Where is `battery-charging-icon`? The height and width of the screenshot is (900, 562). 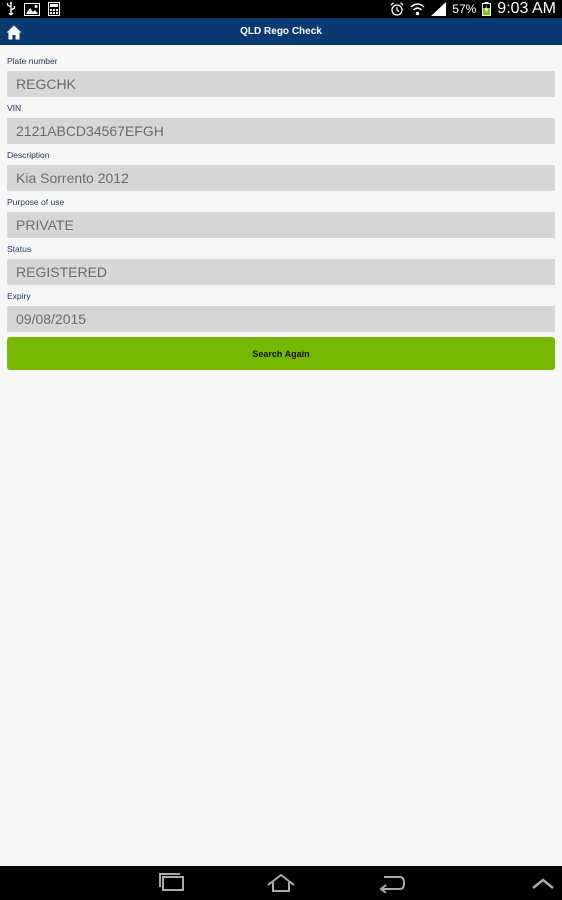
battery-charging-icon is located at coordinates (487, 9).